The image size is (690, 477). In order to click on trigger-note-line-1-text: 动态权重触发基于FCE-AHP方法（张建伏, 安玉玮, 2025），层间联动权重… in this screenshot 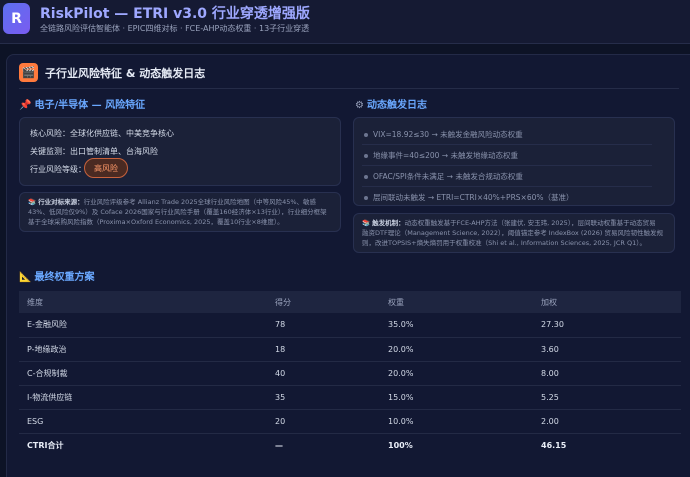, I will do `click(530, 223)`.